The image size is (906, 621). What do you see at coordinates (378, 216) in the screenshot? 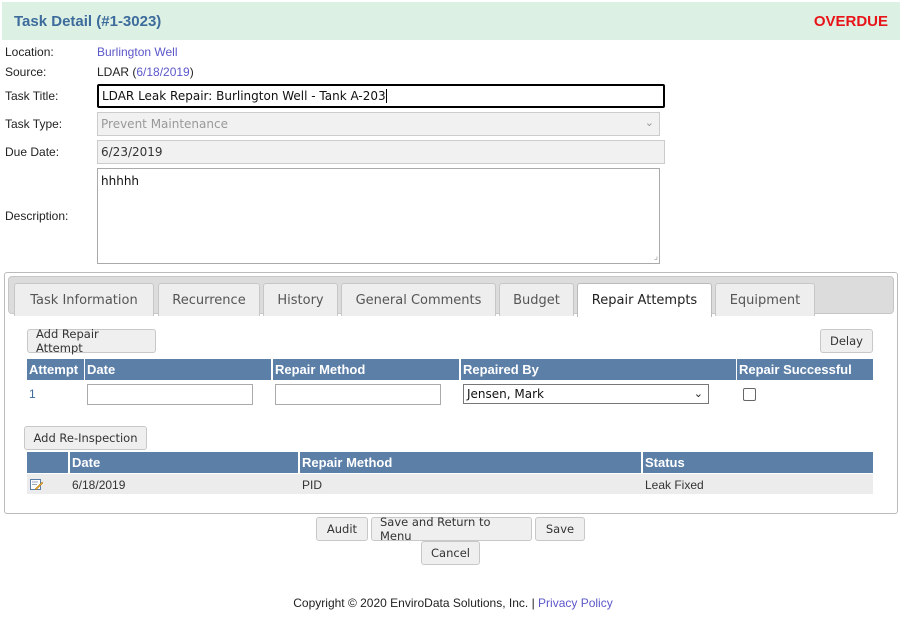
I see `description-textarea: hhhhh ⌟` at bounding box center [378, 216].